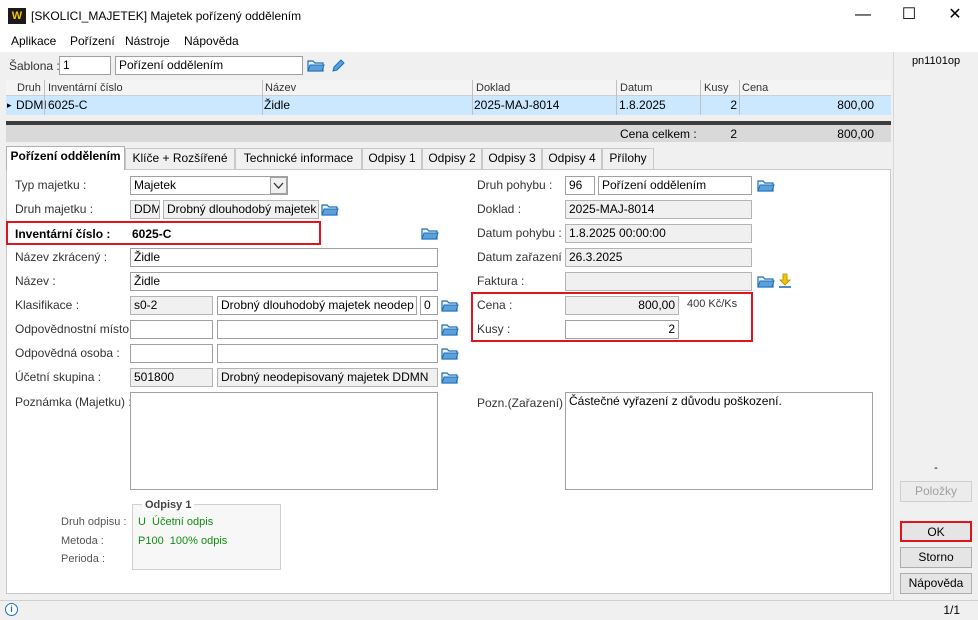 This screenshot has height=620, width=978. Describe the element at coordinates (327, 377) in the screenshot. I see `ucetni-skupina-name-field: Drobný neodepisovaný majetek DDMN` at that location.